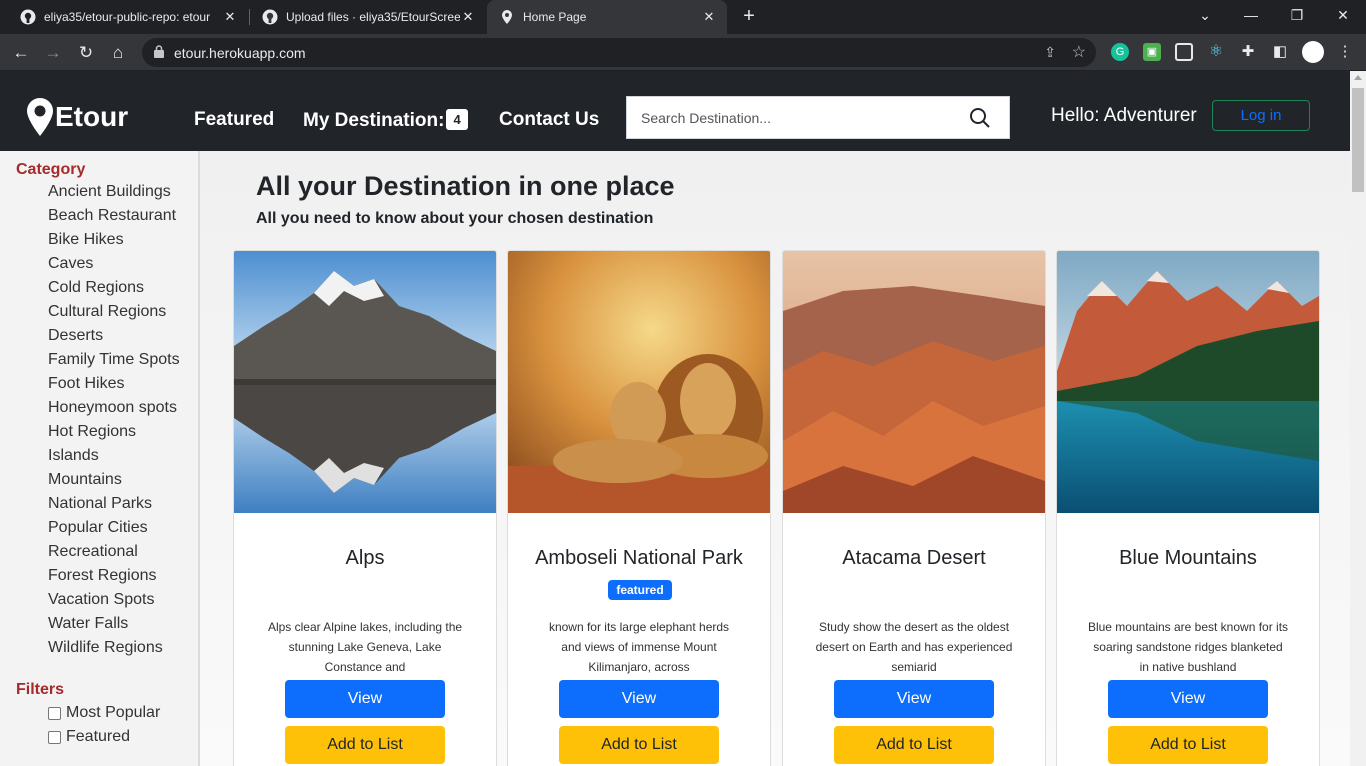 The height and width of the screenshot is (766, 1366). I want to click on tab-title: eliya35/etour-public-repo: etour, so click(127, 17).